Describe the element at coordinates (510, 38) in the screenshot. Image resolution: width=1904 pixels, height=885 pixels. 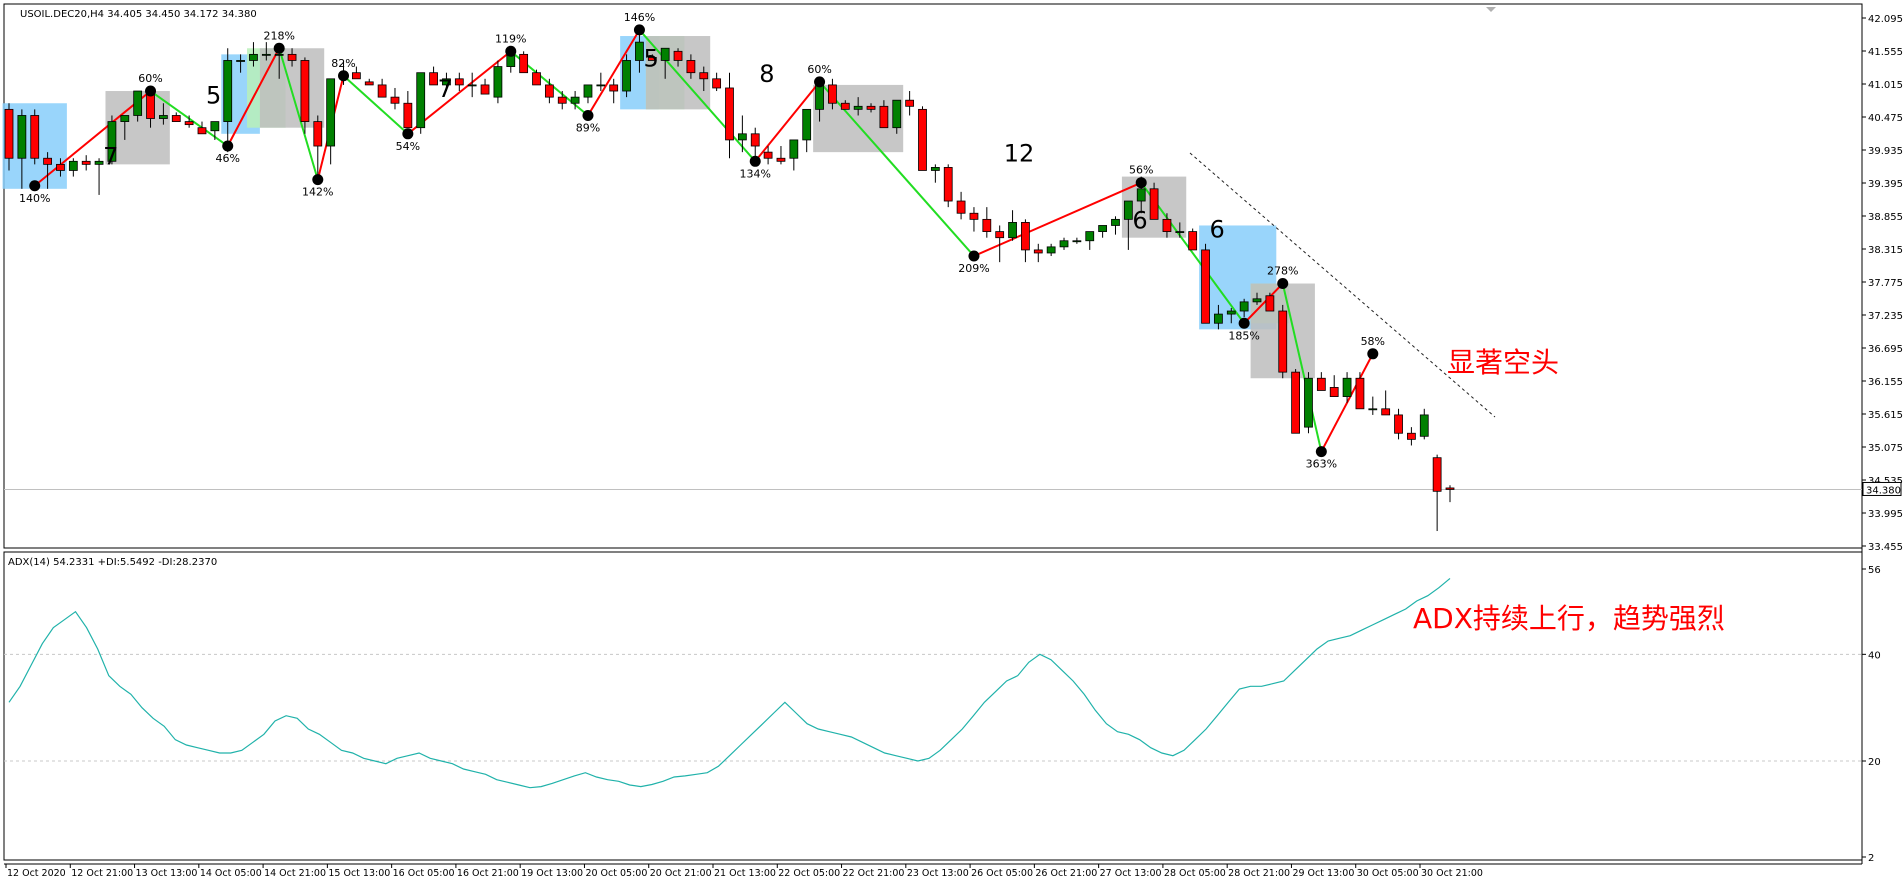
I see `pivot-percent-7: 119%` at that location.